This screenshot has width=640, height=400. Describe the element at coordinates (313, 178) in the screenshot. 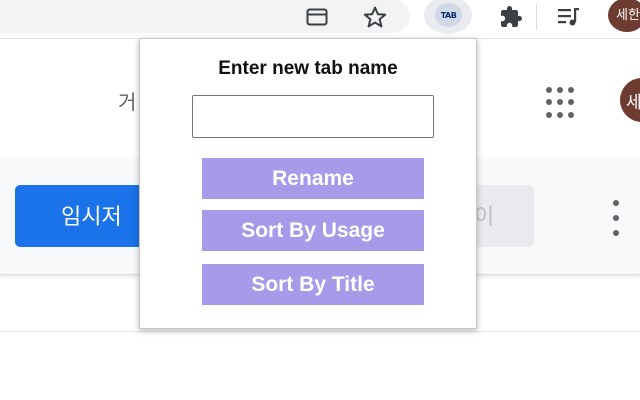

I see `rename-button: Rename` at that location.